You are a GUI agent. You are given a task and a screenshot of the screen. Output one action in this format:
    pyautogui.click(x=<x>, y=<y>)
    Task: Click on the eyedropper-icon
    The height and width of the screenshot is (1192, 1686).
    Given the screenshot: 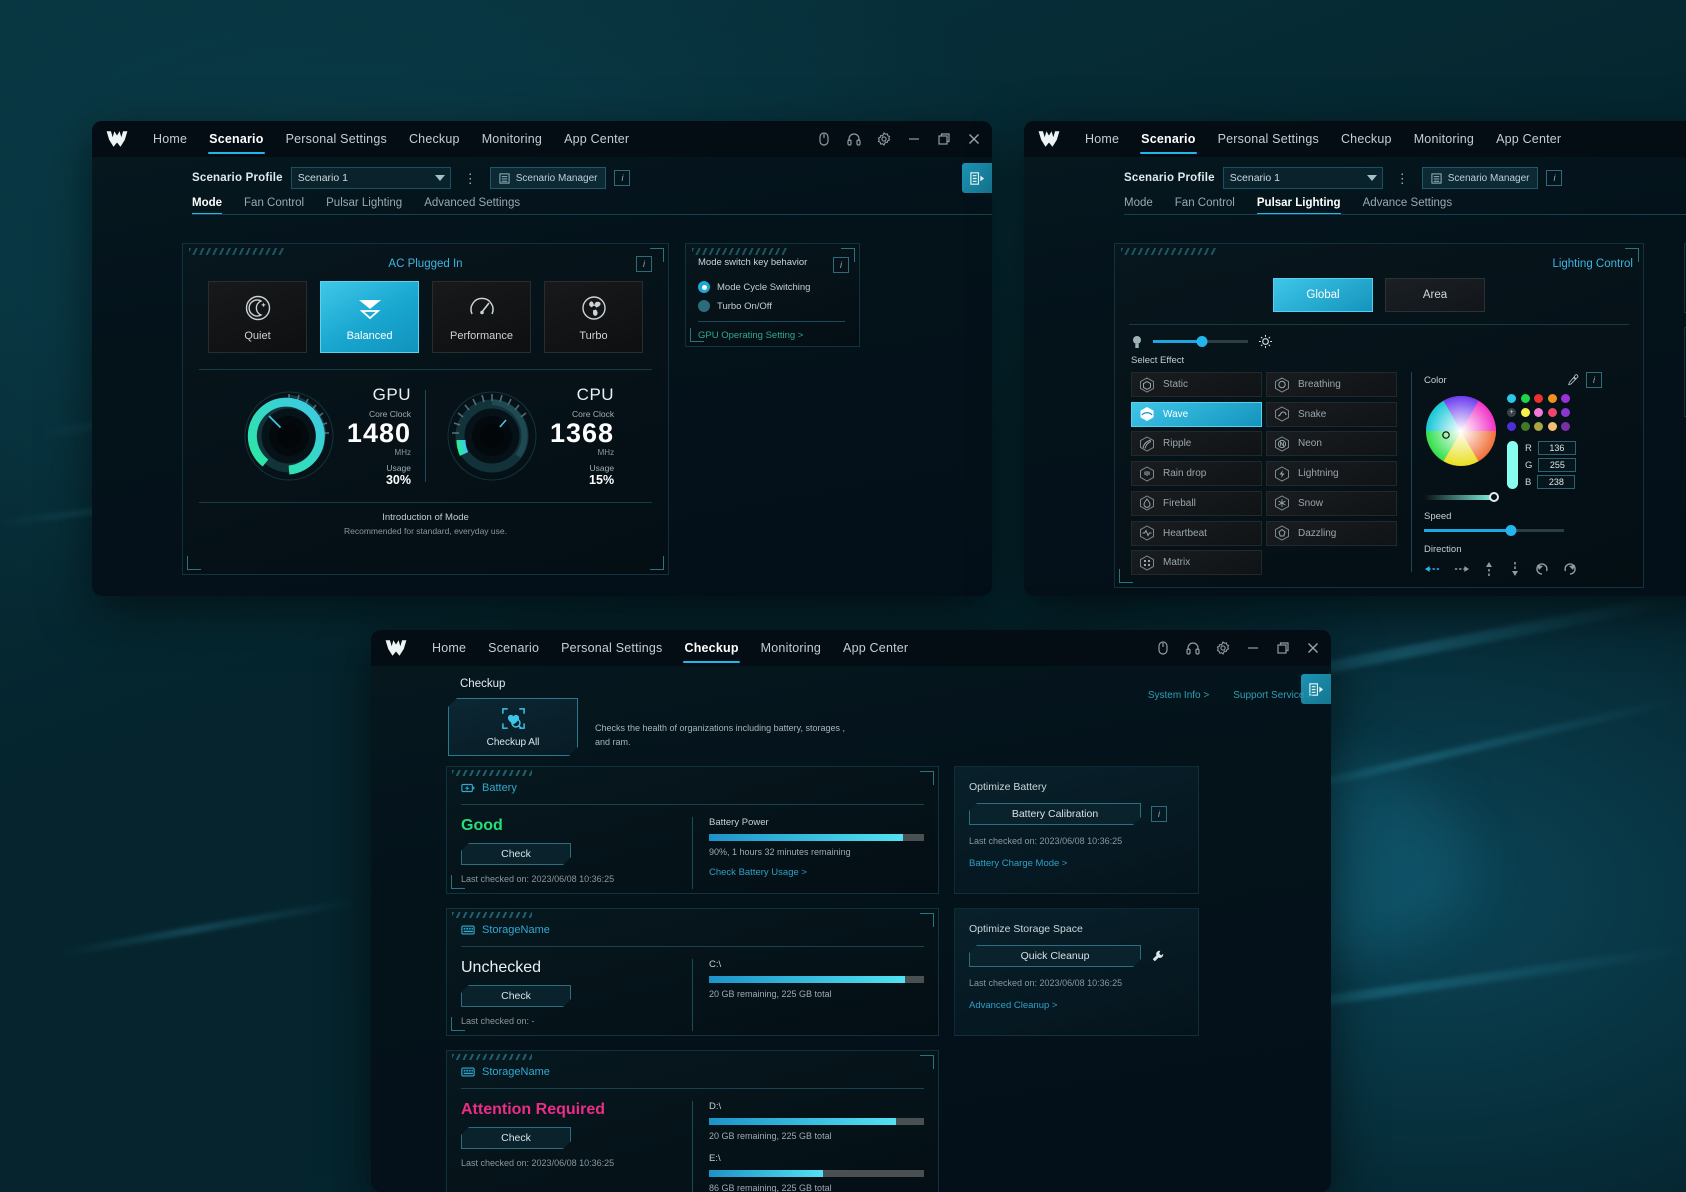 What is the action you would take?
    pyautogui.click(x=1573, y=380)
    